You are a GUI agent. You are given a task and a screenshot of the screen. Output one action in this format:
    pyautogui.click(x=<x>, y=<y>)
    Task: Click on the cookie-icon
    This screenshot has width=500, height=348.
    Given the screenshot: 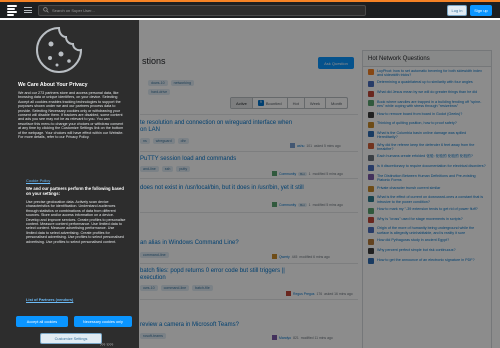 What is the action you would take?
    pyautogui.click(x=59, y=50)
    